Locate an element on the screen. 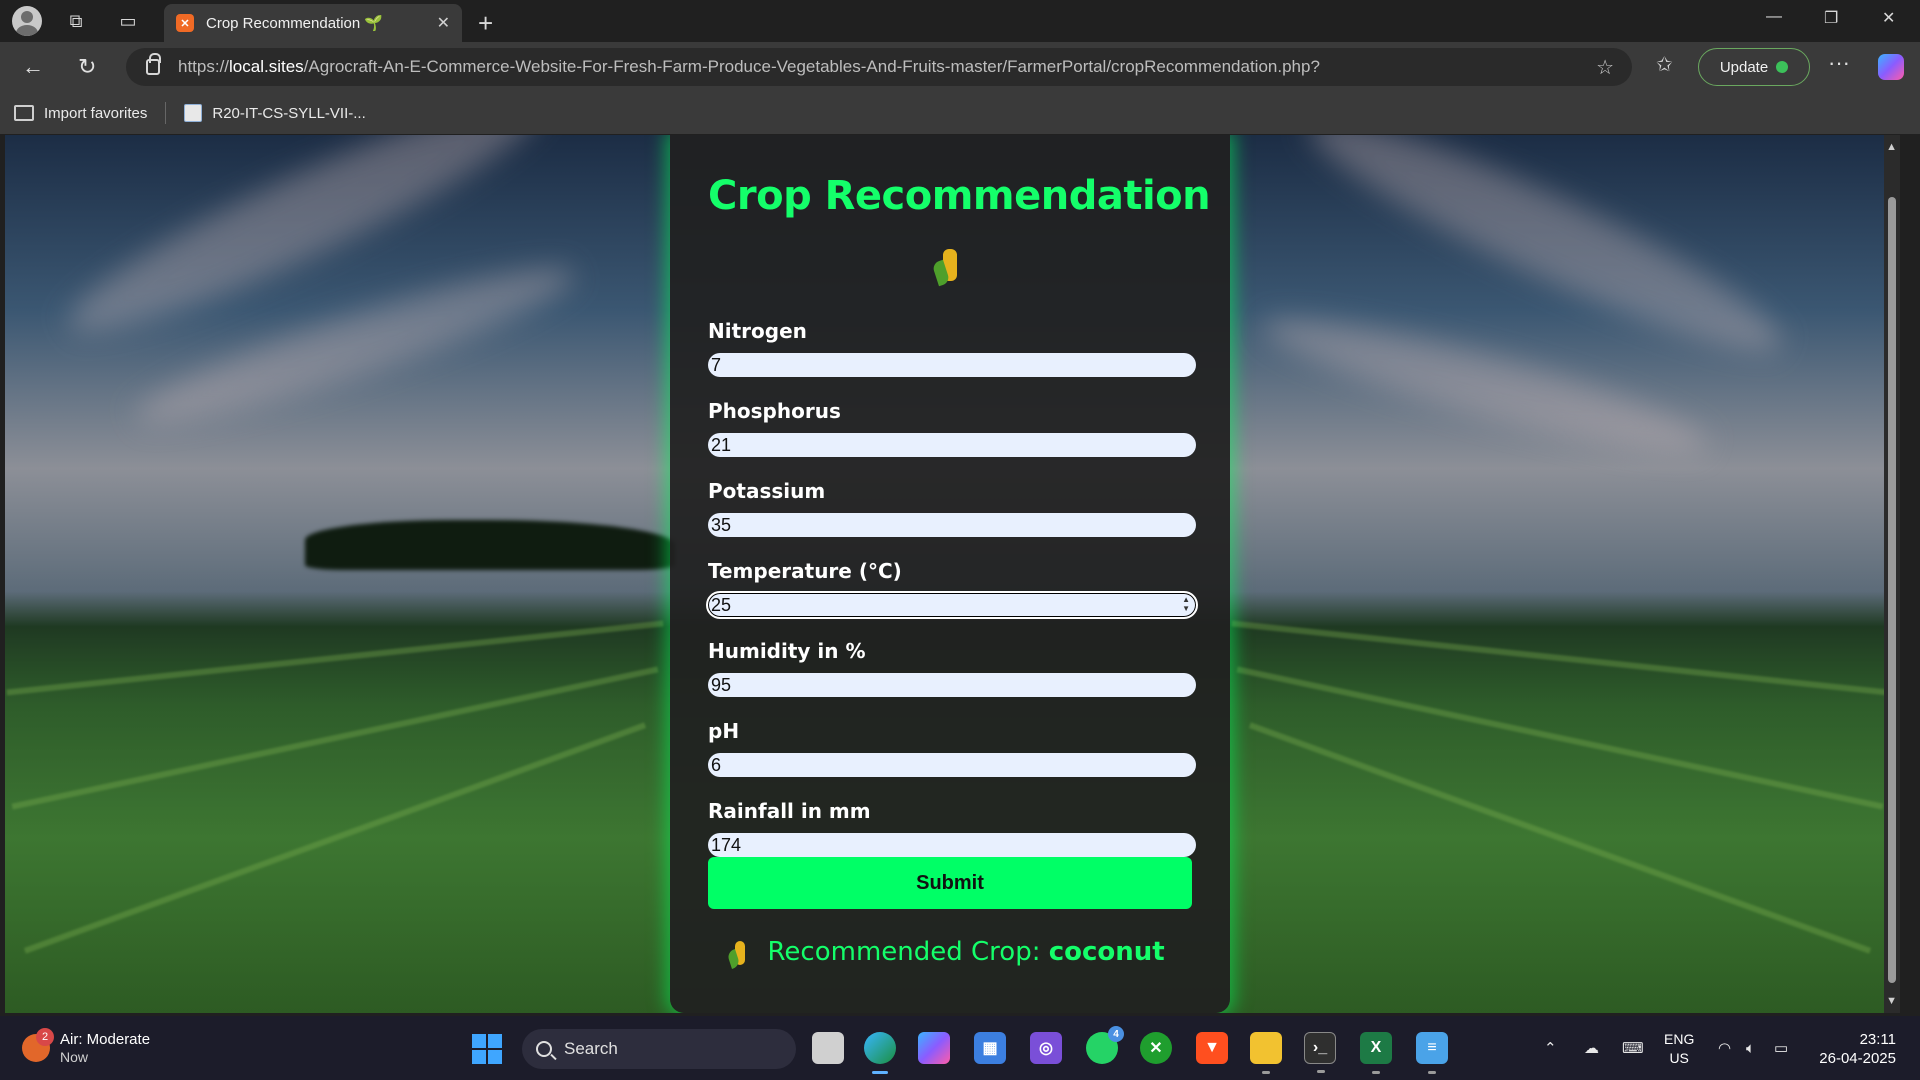  tray-chevron-icon: ⌃ is located at coordinates (1550, 1048).